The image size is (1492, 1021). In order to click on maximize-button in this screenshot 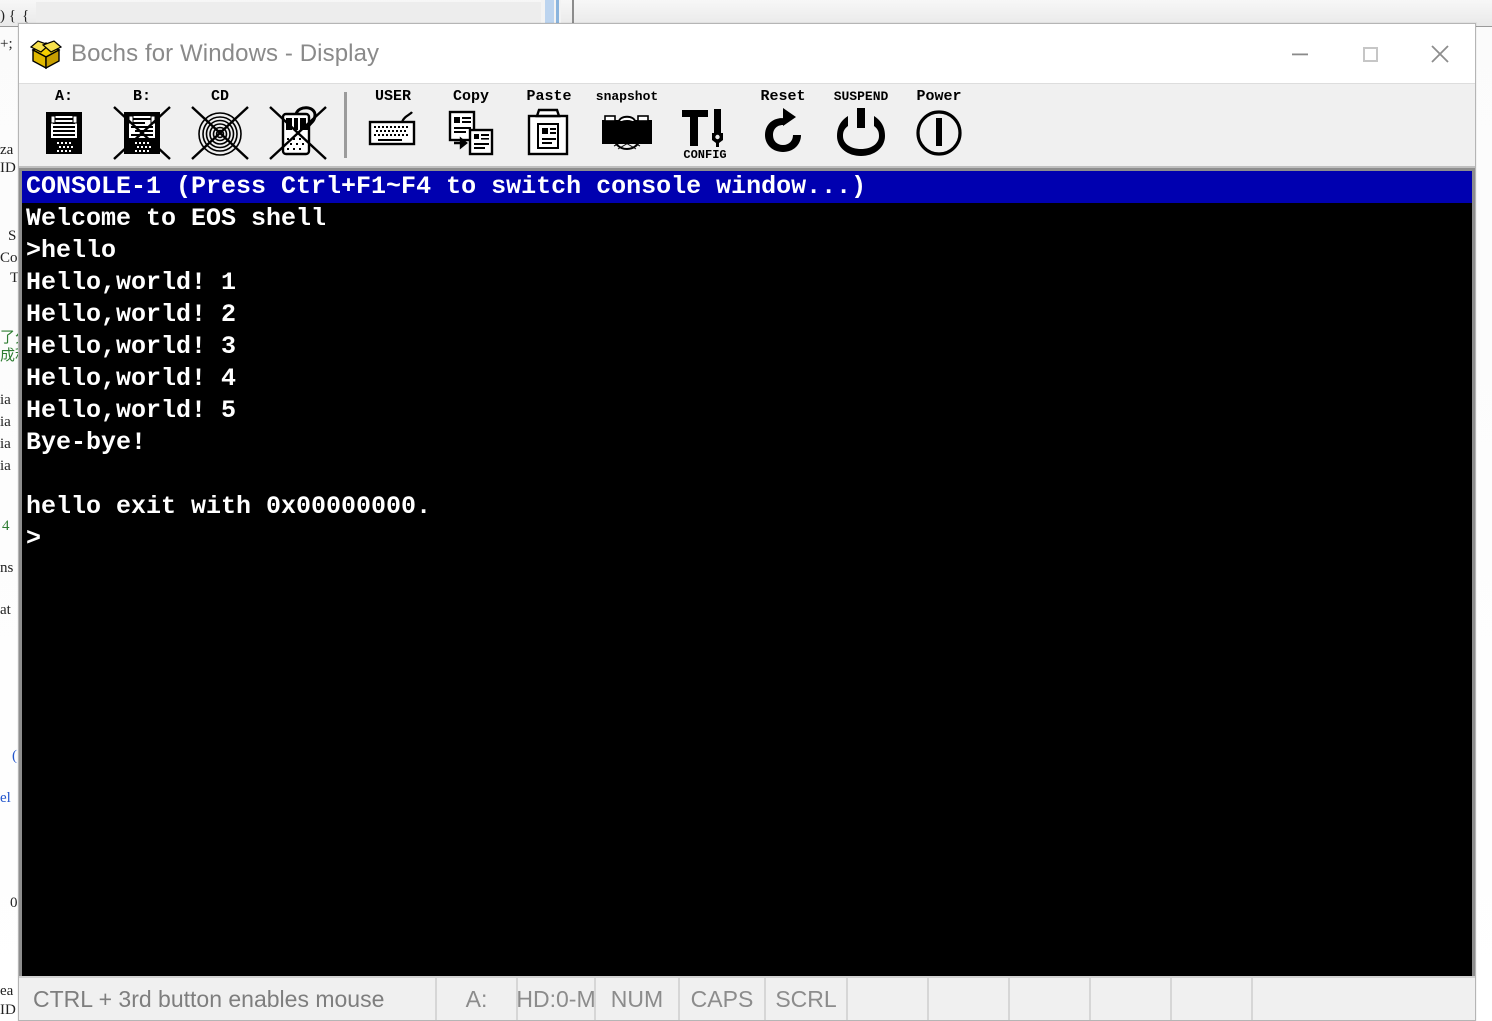, I will do `click(1370, 54)`.